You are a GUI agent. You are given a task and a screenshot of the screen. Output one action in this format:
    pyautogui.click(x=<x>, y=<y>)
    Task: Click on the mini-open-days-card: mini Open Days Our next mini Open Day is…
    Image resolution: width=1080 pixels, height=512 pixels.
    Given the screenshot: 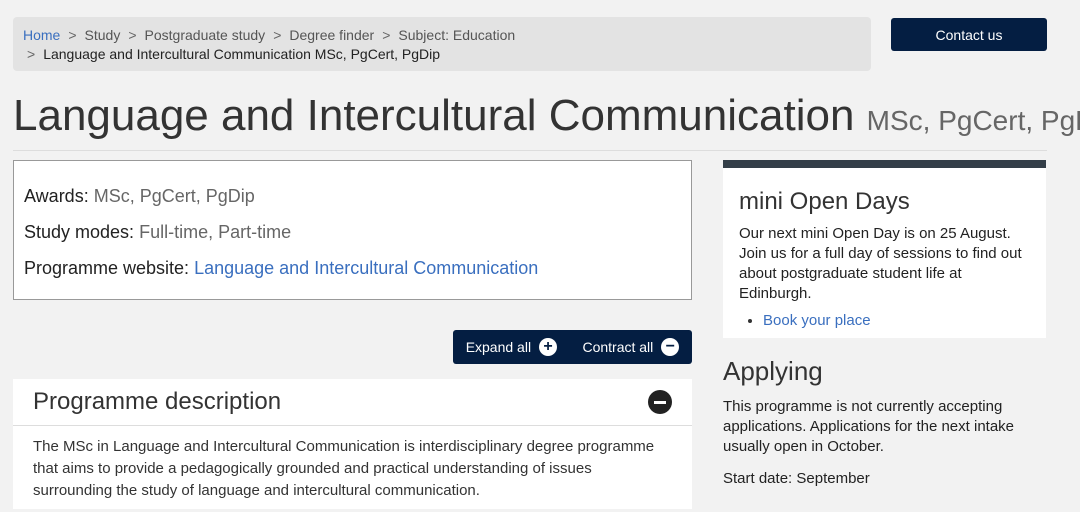 What is the action you would take?
    pyautogui.click(x=884, y=249)
    